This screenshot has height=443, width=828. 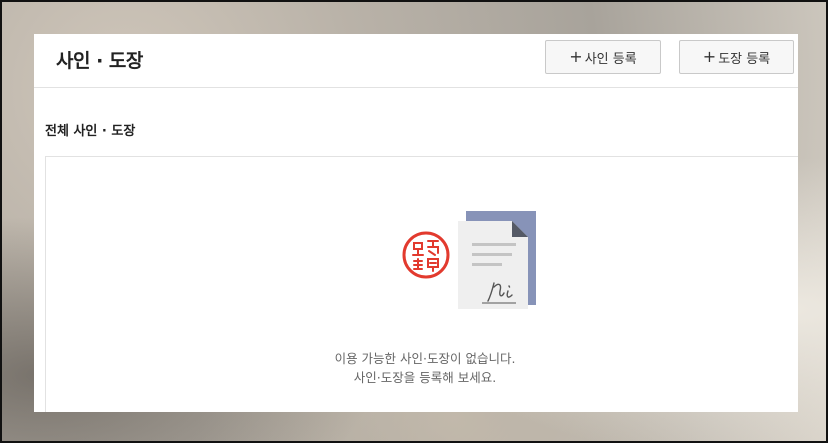 I want to click on add-stamp-button: + 도장 등록, so click(x=736, y=57).